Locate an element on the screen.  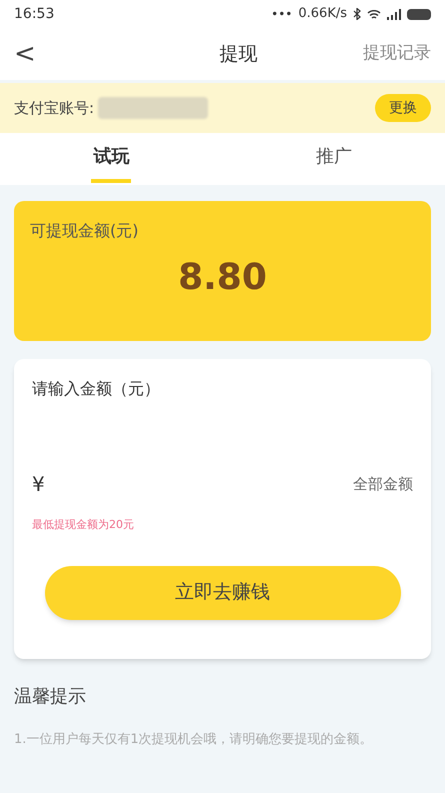
change-button: 更换 is located at coordinates (403, 108).